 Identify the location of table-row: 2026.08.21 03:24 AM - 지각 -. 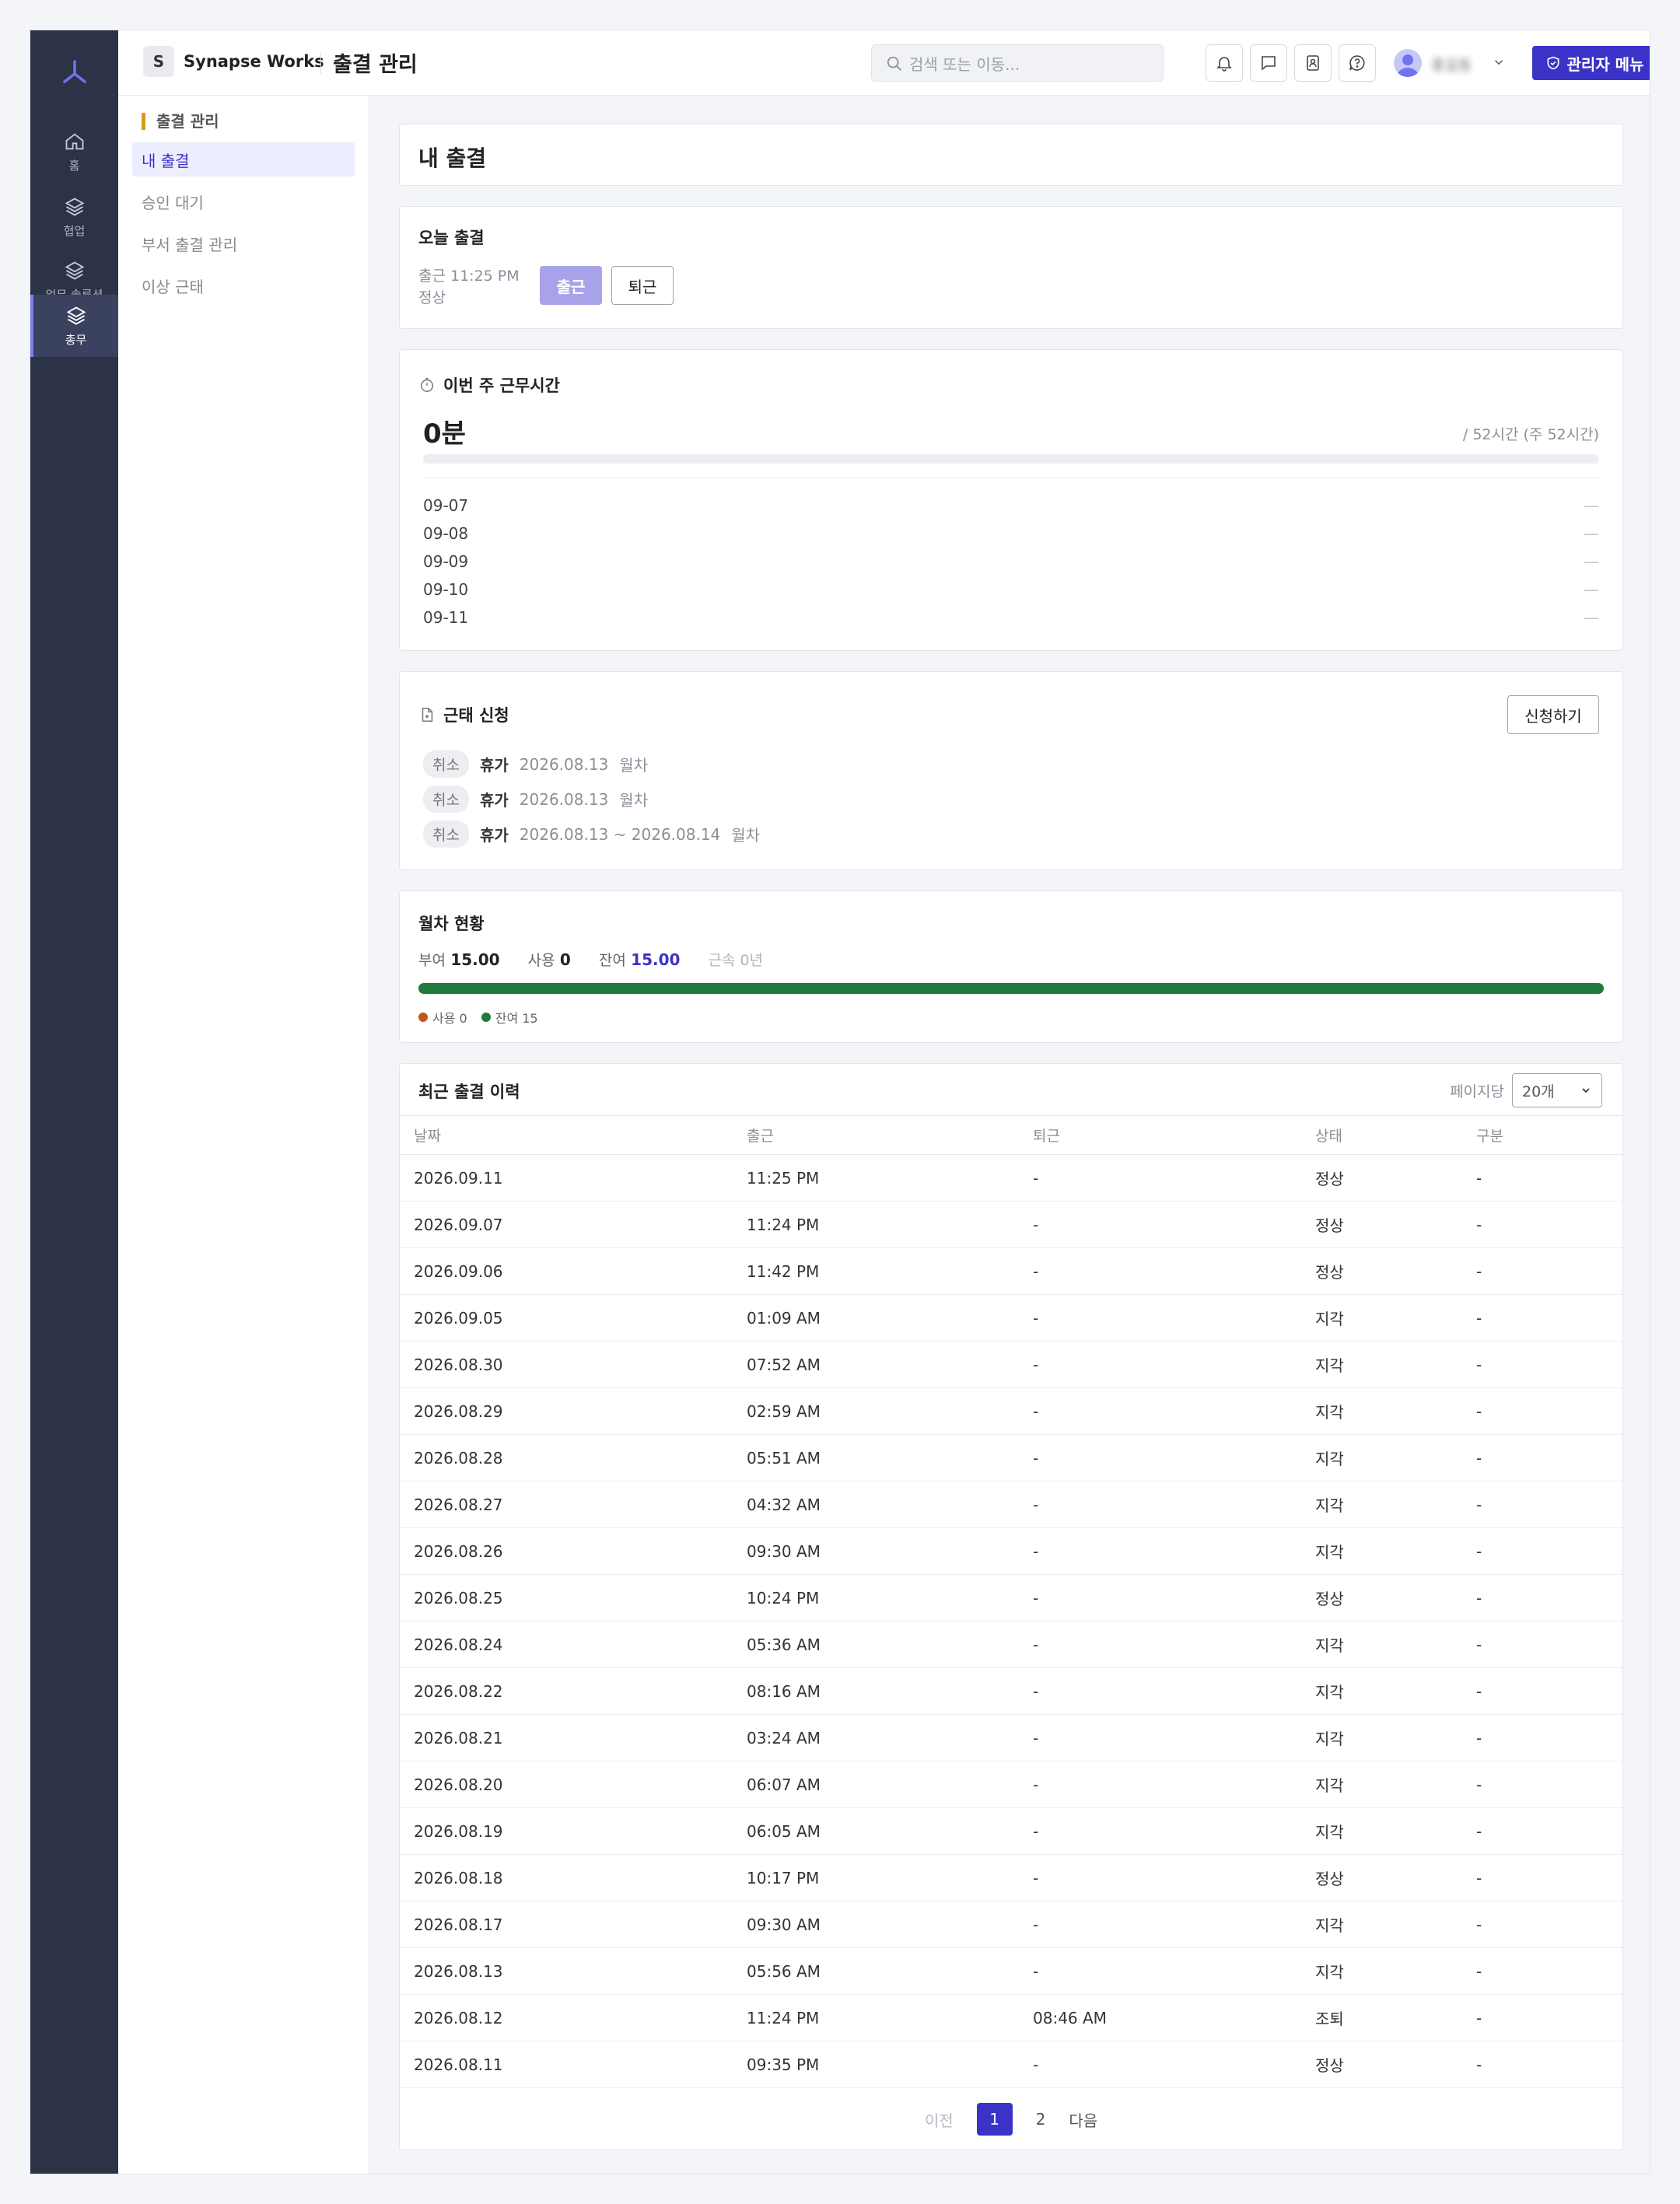
(1011, 1737).